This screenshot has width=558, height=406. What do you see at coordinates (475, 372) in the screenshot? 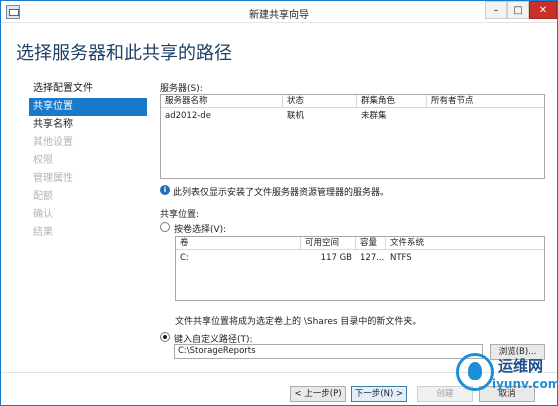
I see `watermark-logo-icon` at bounding box center [475, 372].